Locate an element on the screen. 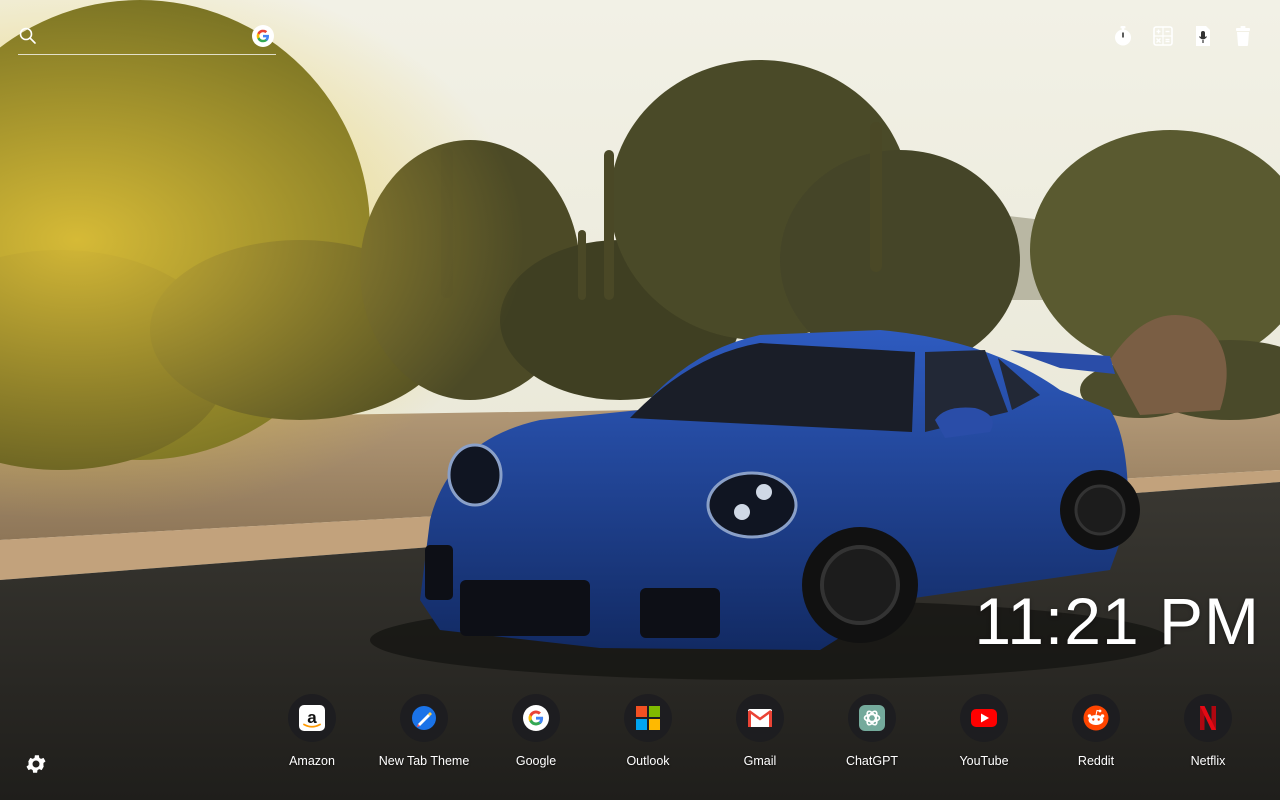 Image resolution: width=1280 pixels, height=800 pixels. chatgpt-icon is located at coordinates (872, 718).